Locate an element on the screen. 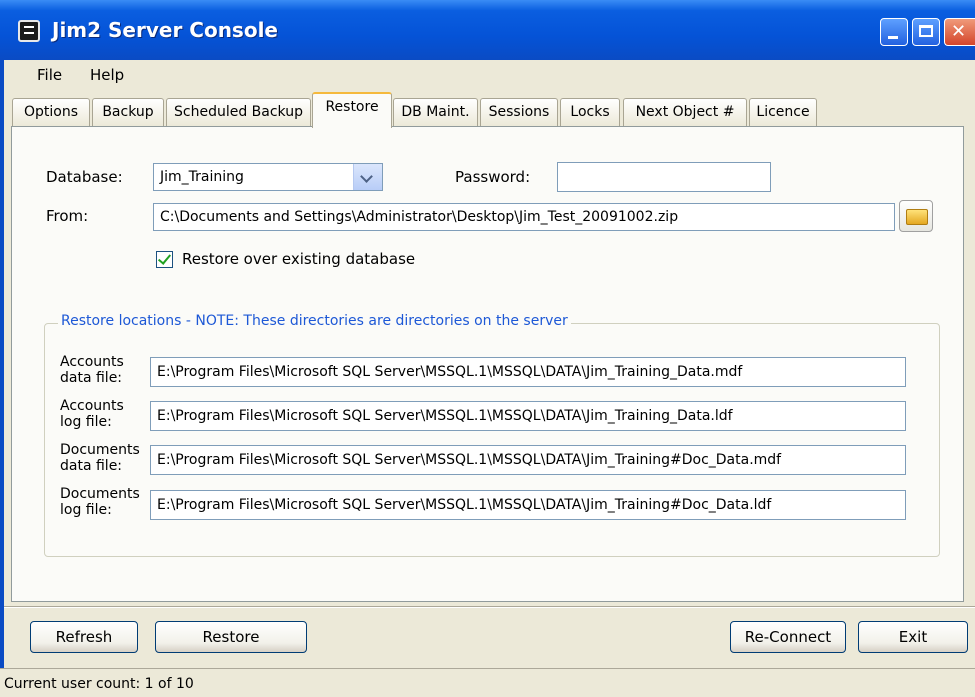 The height and width of the screenshot is (697, 975). browse-folder-button is located at coordinates (916, 216).